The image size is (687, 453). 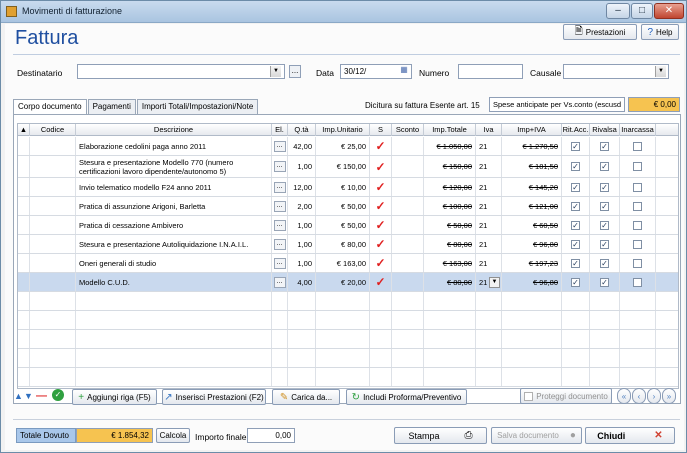 I want to click on calcola-button: Calcola, so click(x=173, y=435).